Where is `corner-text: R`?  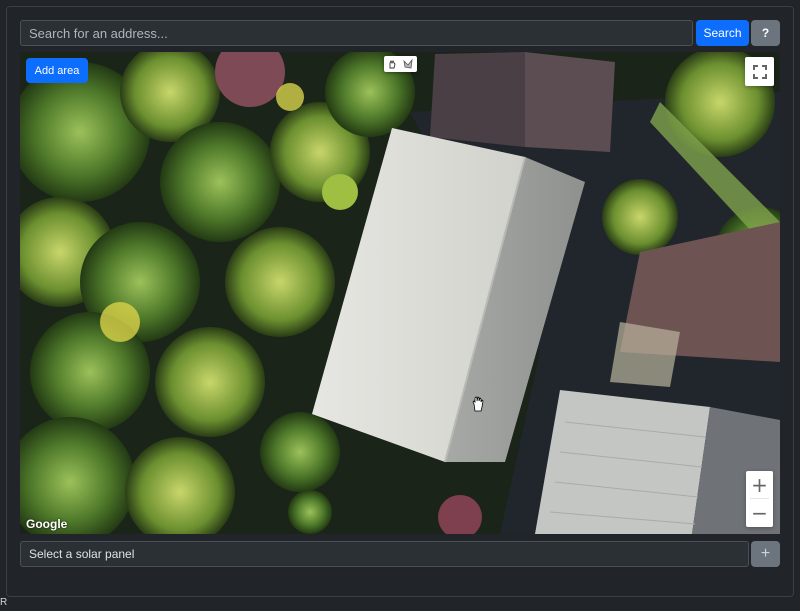
corner-text: R is located at coordinates (4, 602).